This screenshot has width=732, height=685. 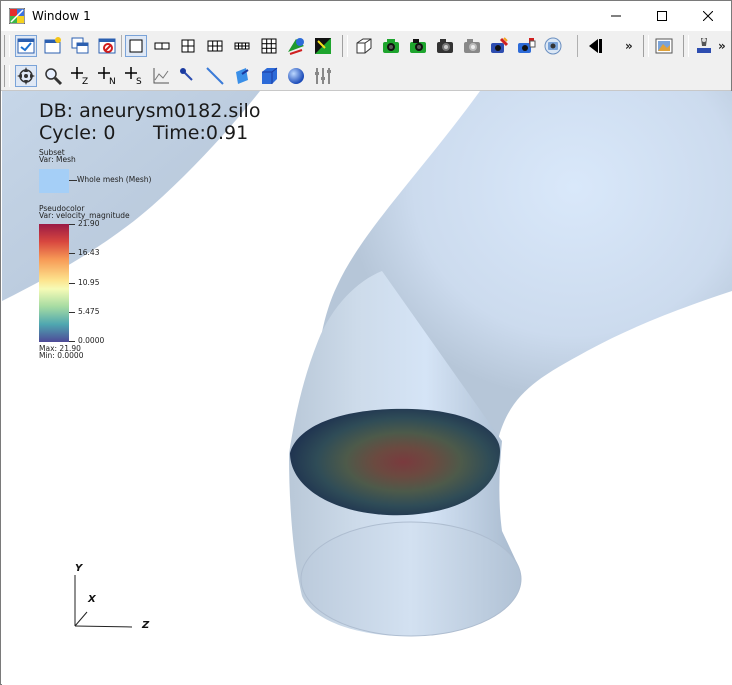 What do you see at coordinates (77, 133) in the screenshot?
I see `cycle-label: Cycle: 0` at bounding box center [77, 133].